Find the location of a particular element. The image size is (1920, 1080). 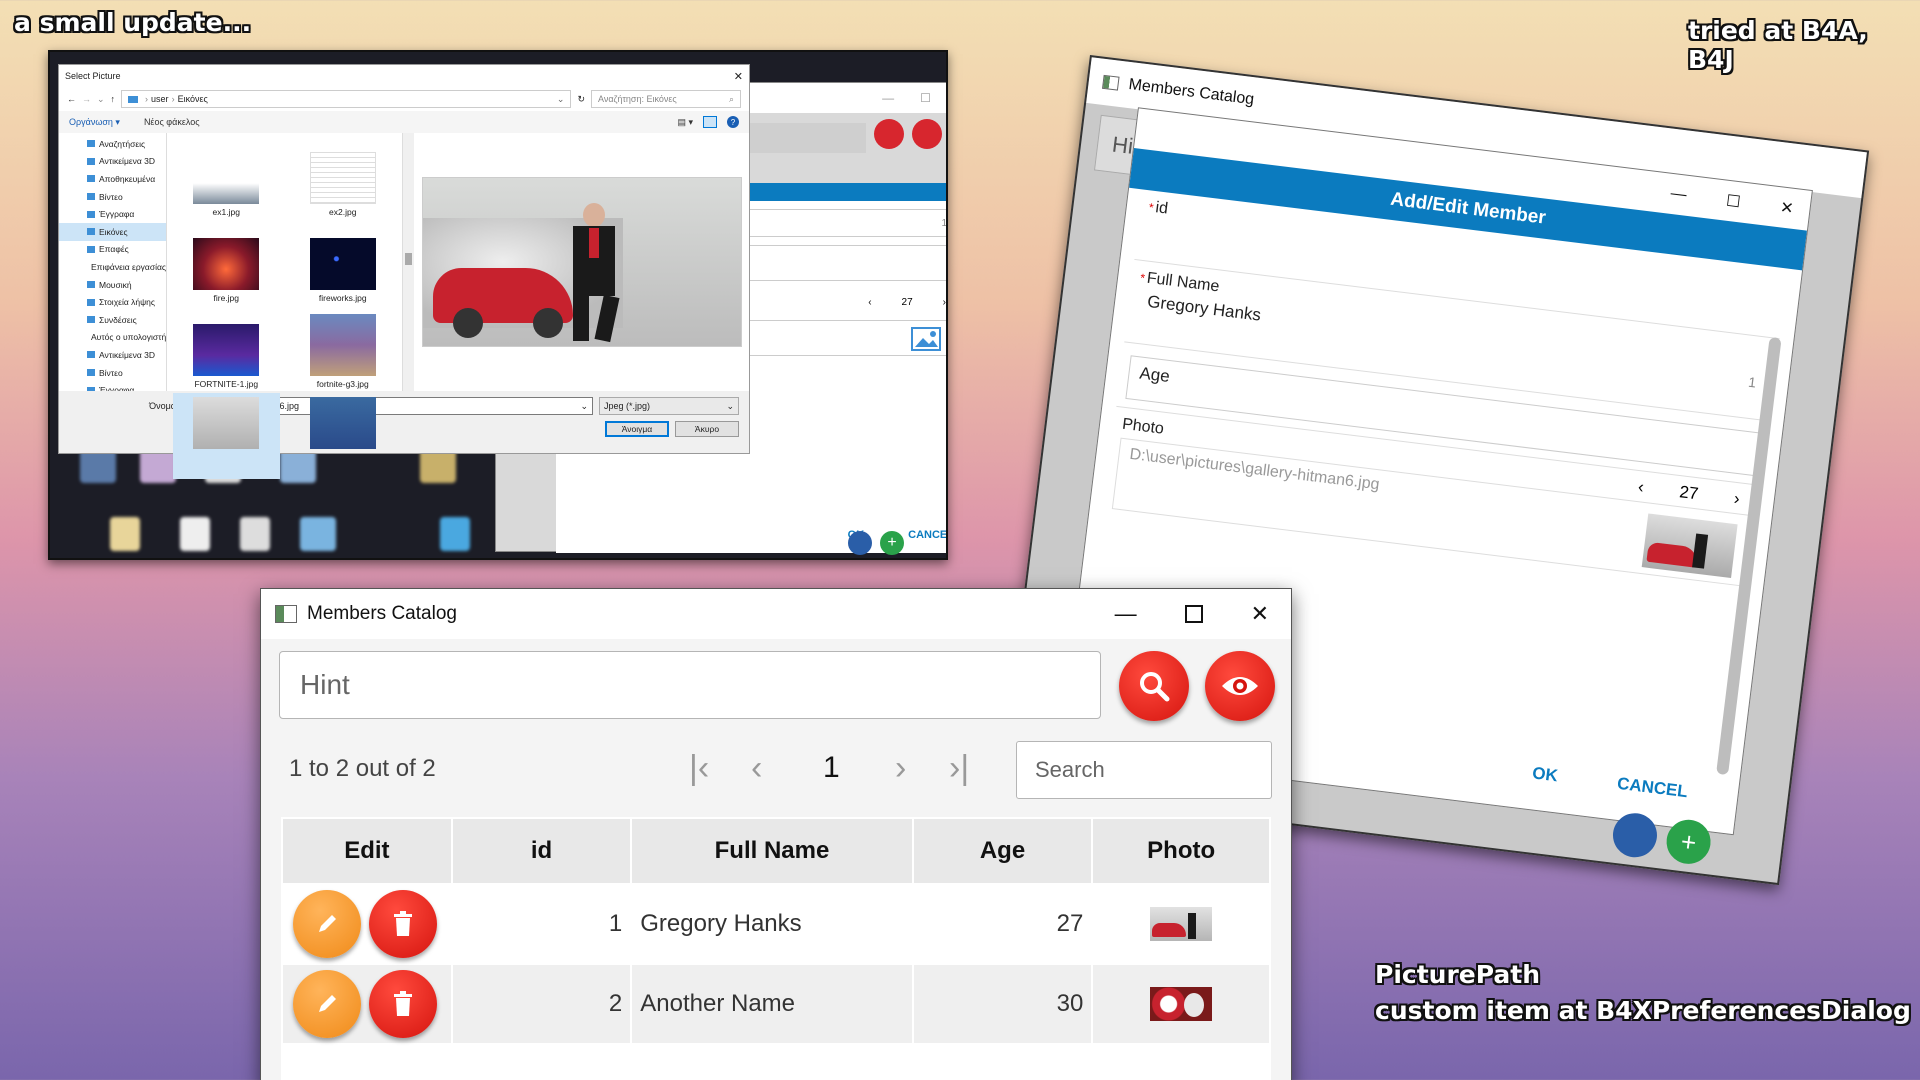

photo-stepper-value: 27 is located at coordinates (1689, 493).